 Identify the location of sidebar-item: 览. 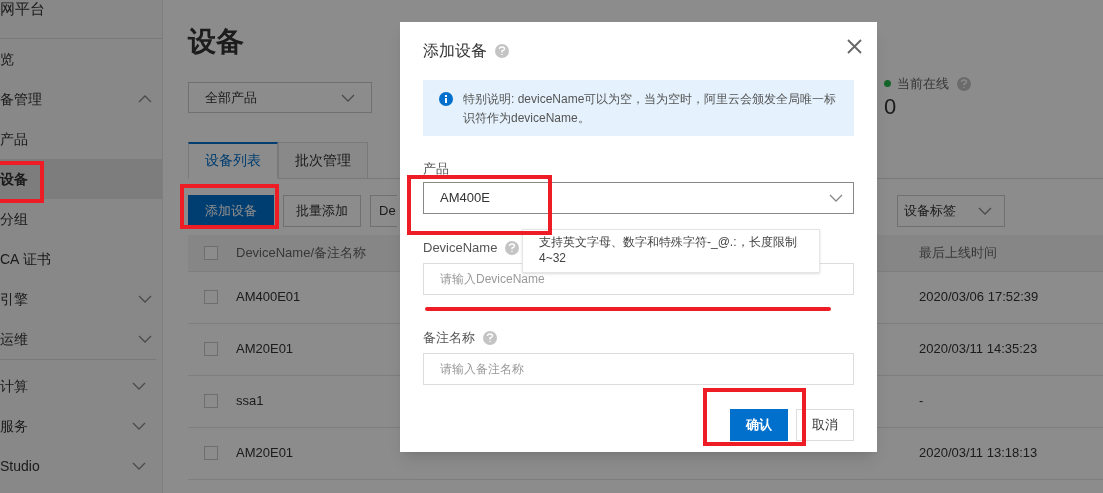
(81, 59).